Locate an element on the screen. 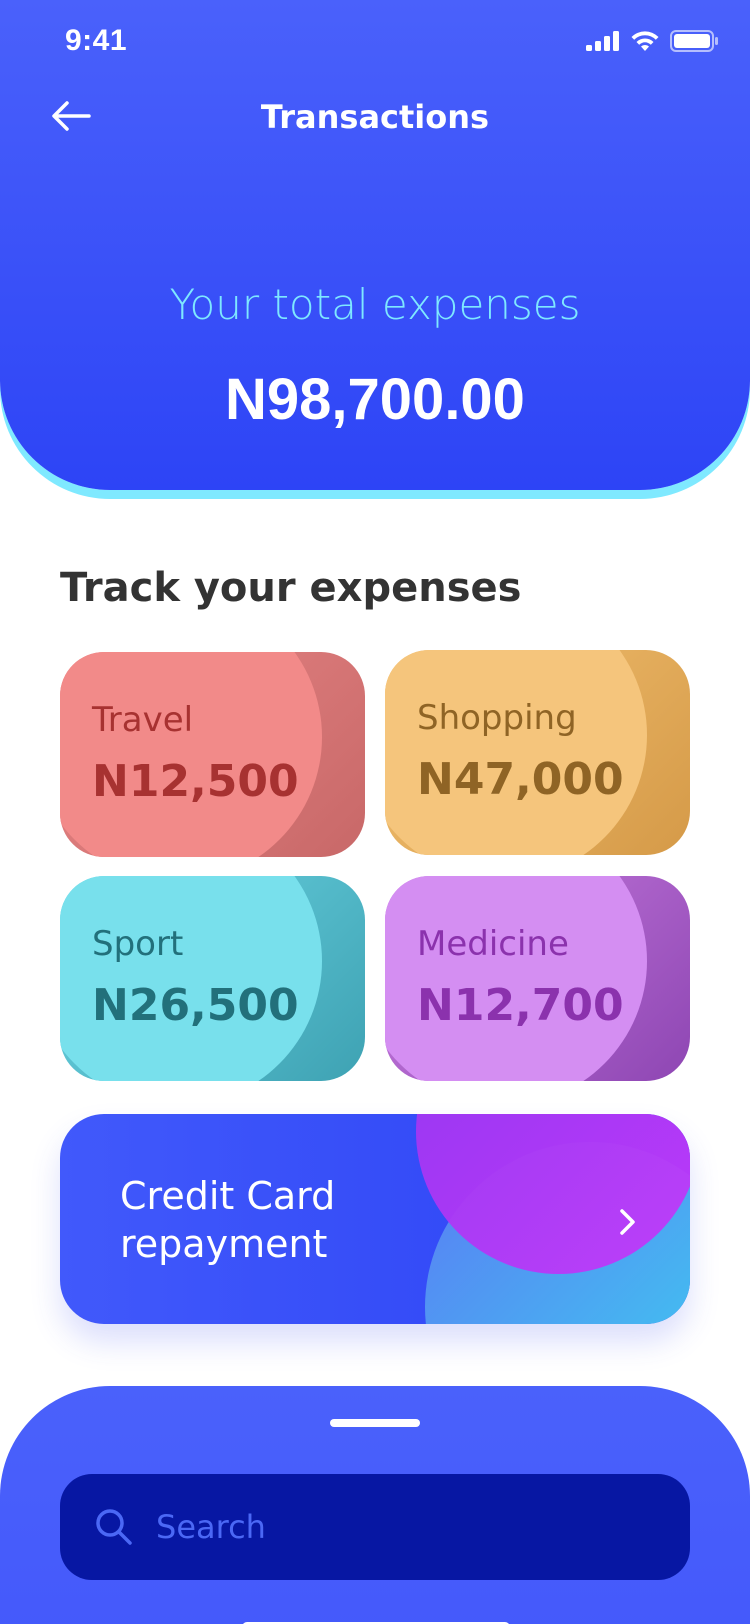  sheet-grabber is located at coordinates (375, 1423).